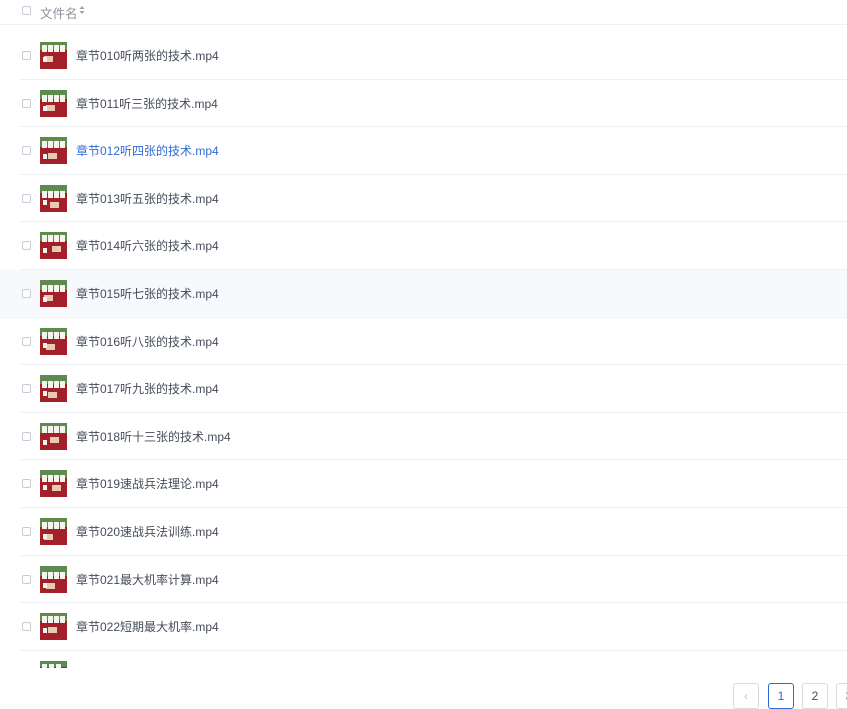 The width and height of the screenshot is (847, 709). Describe the element at coordinates (815, 696) in the screenshot. I see `page-2-button: 2` at that location.